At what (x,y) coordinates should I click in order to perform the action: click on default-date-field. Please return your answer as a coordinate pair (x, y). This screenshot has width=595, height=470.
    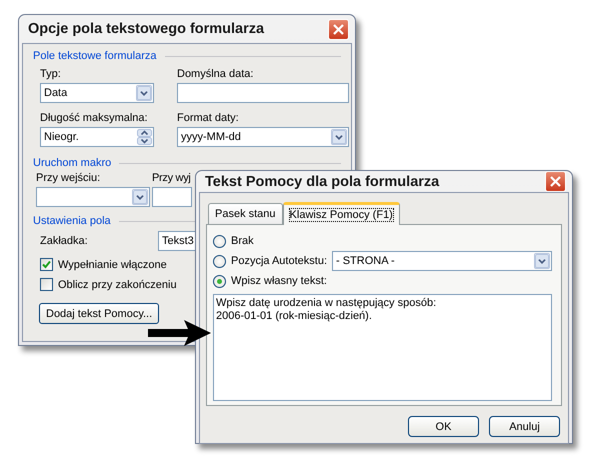
    Looking at the image, I should click on (263, 93).